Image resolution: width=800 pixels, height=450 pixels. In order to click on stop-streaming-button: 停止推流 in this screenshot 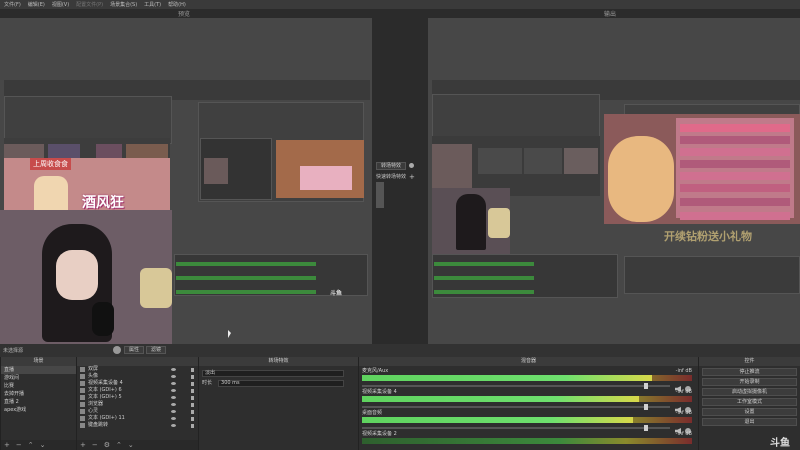, I will do `click(749, 372)`.